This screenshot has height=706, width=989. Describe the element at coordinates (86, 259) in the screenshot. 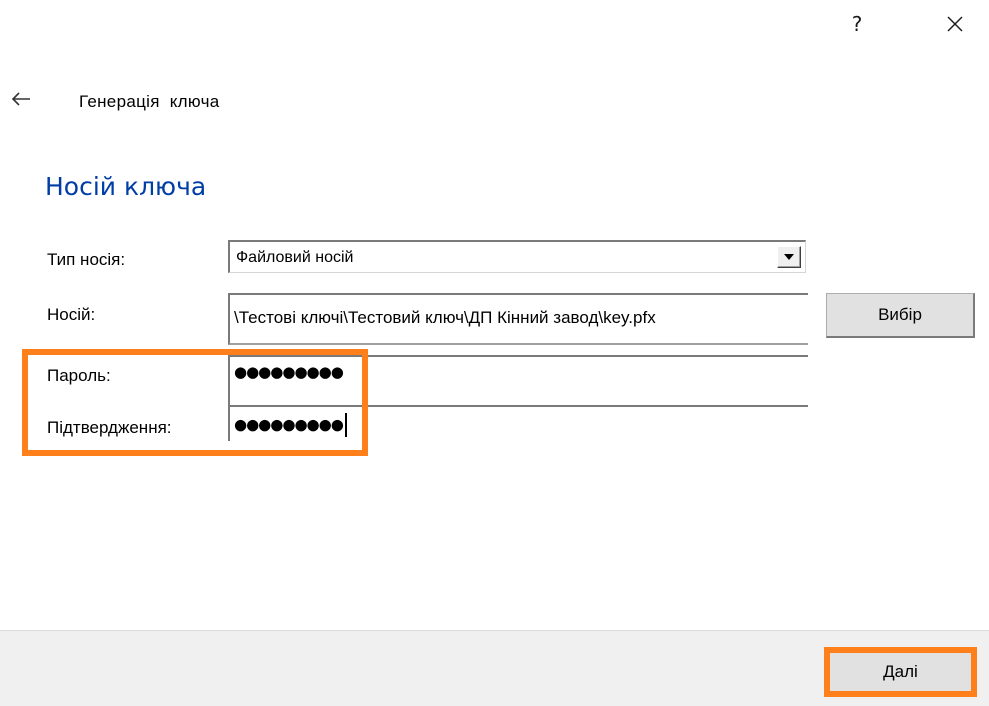

I see `media-type-label: Тип носія:` at that location.